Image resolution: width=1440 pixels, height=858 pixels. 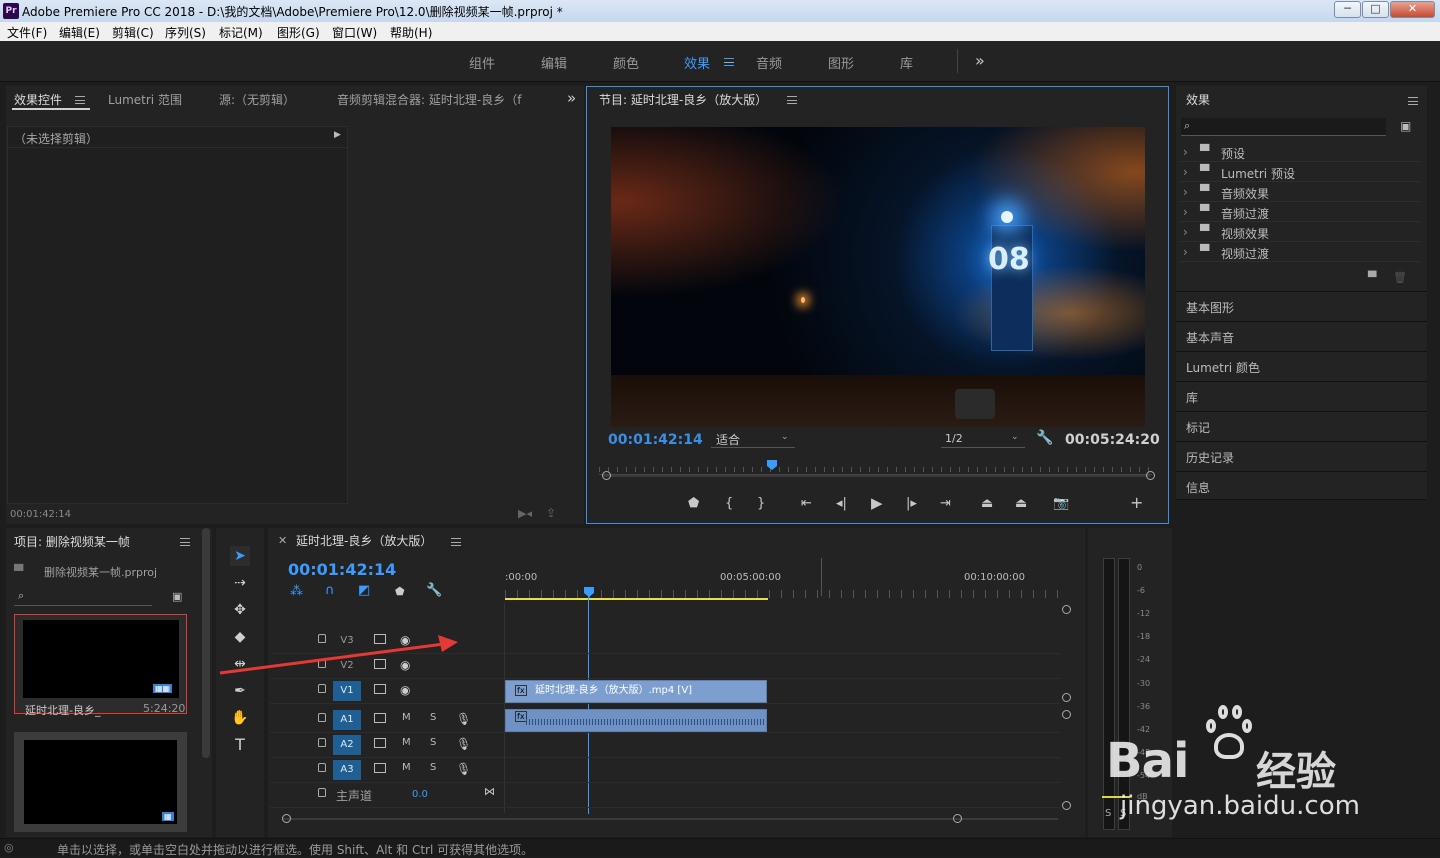 I want to click on mark-out-icon: }, so click(x=761, y=504).